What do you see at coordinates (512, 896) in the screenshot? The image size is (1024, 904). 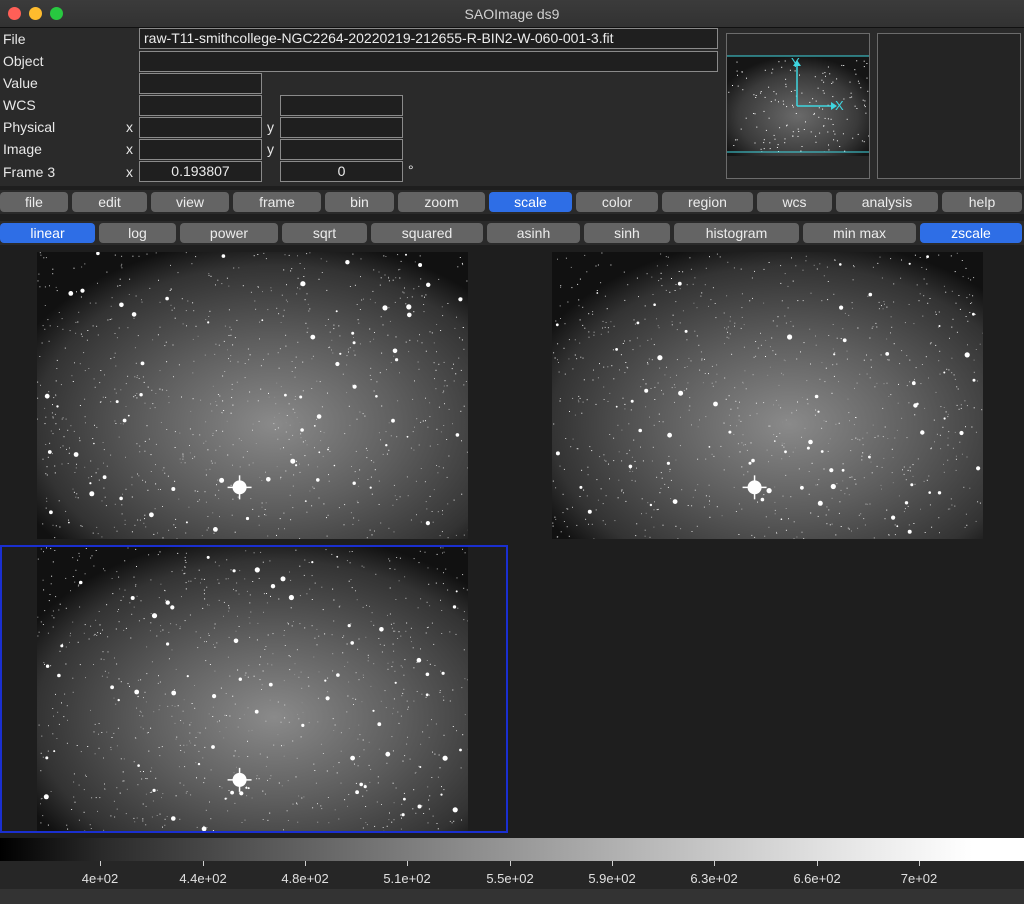 I see `status-strip` at bounding box center [512, 896].